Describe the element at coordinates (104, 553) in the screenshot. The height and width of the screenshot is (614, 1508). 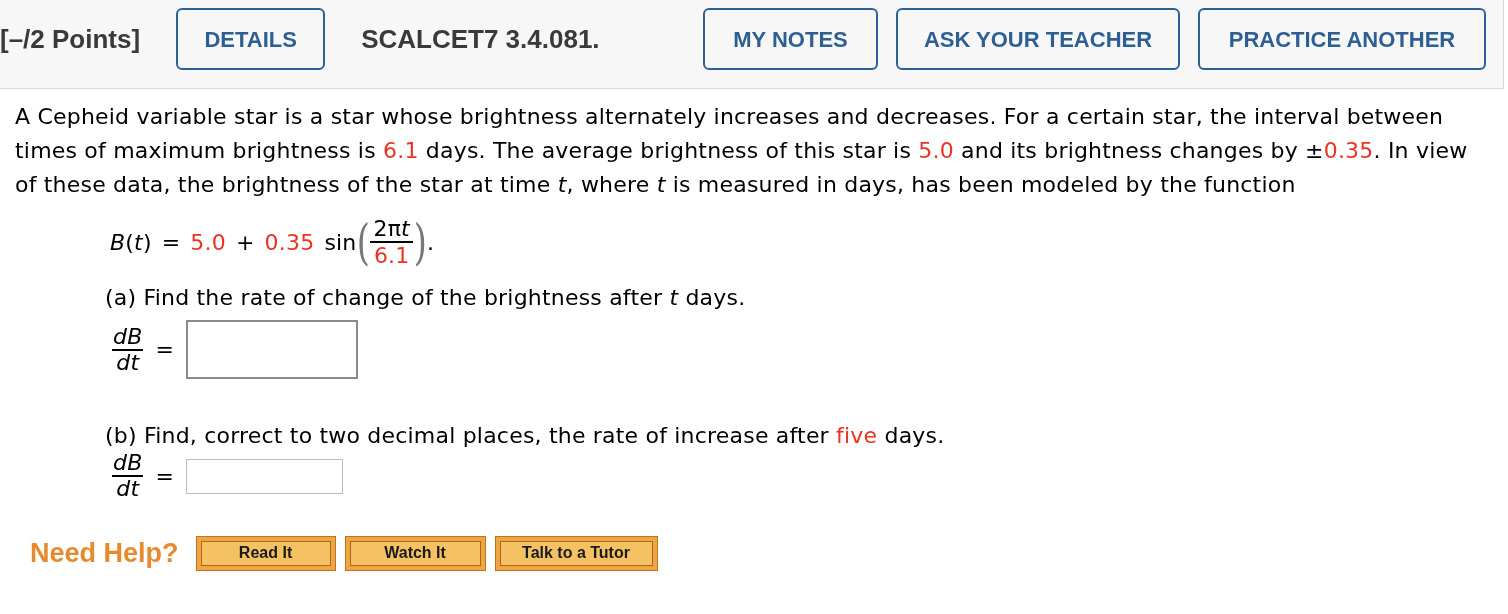
I see `help-label: Need Help?` at that location.